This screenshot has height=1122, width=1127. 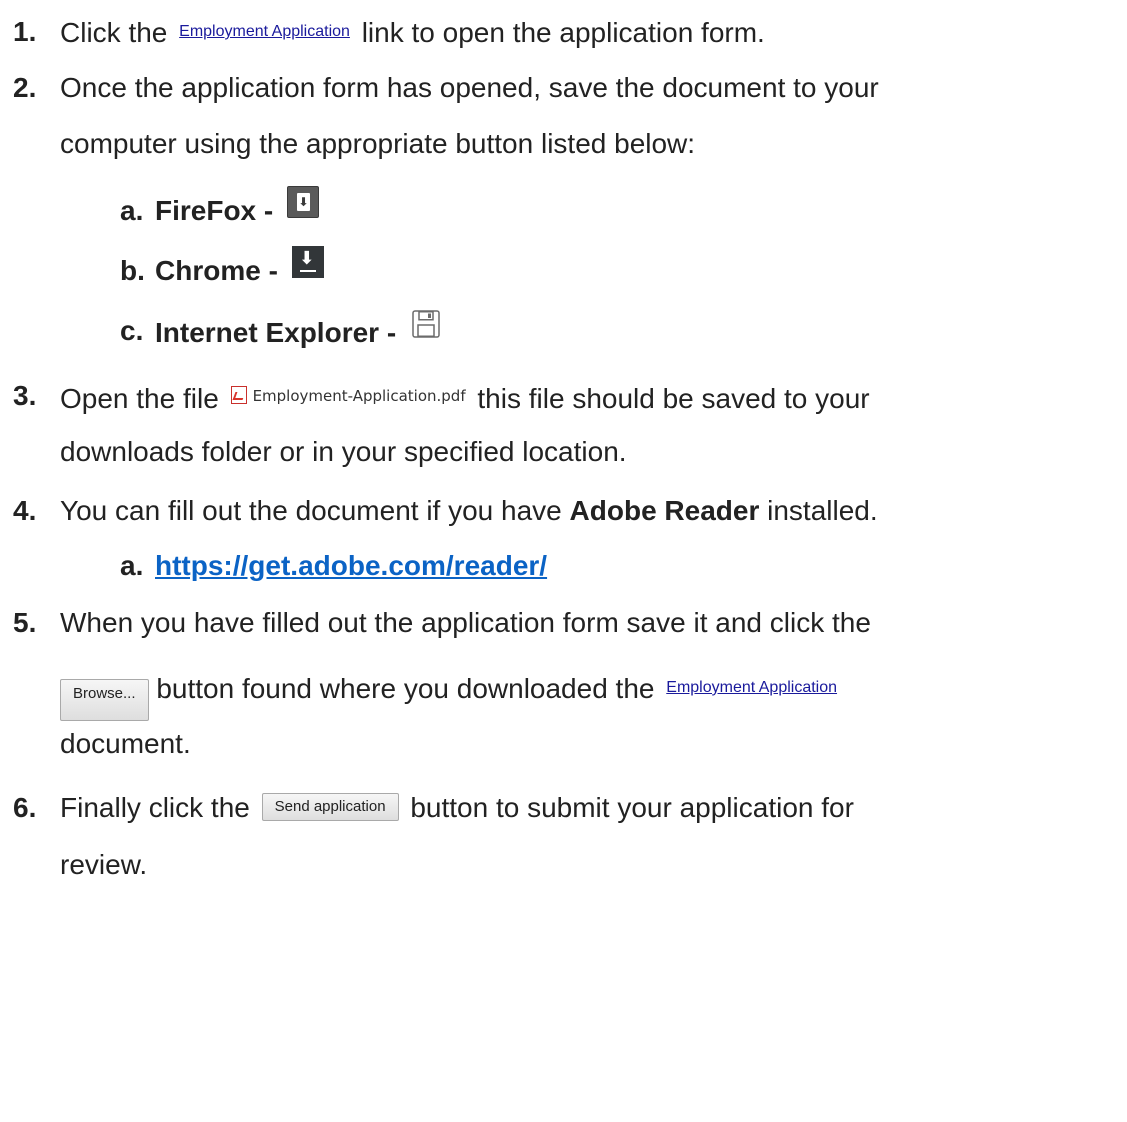 What do you see at coordinates (563, 32) in the screenshot?
I see `step-1-post: link to open the application form.` at bounding box center [563, 32].